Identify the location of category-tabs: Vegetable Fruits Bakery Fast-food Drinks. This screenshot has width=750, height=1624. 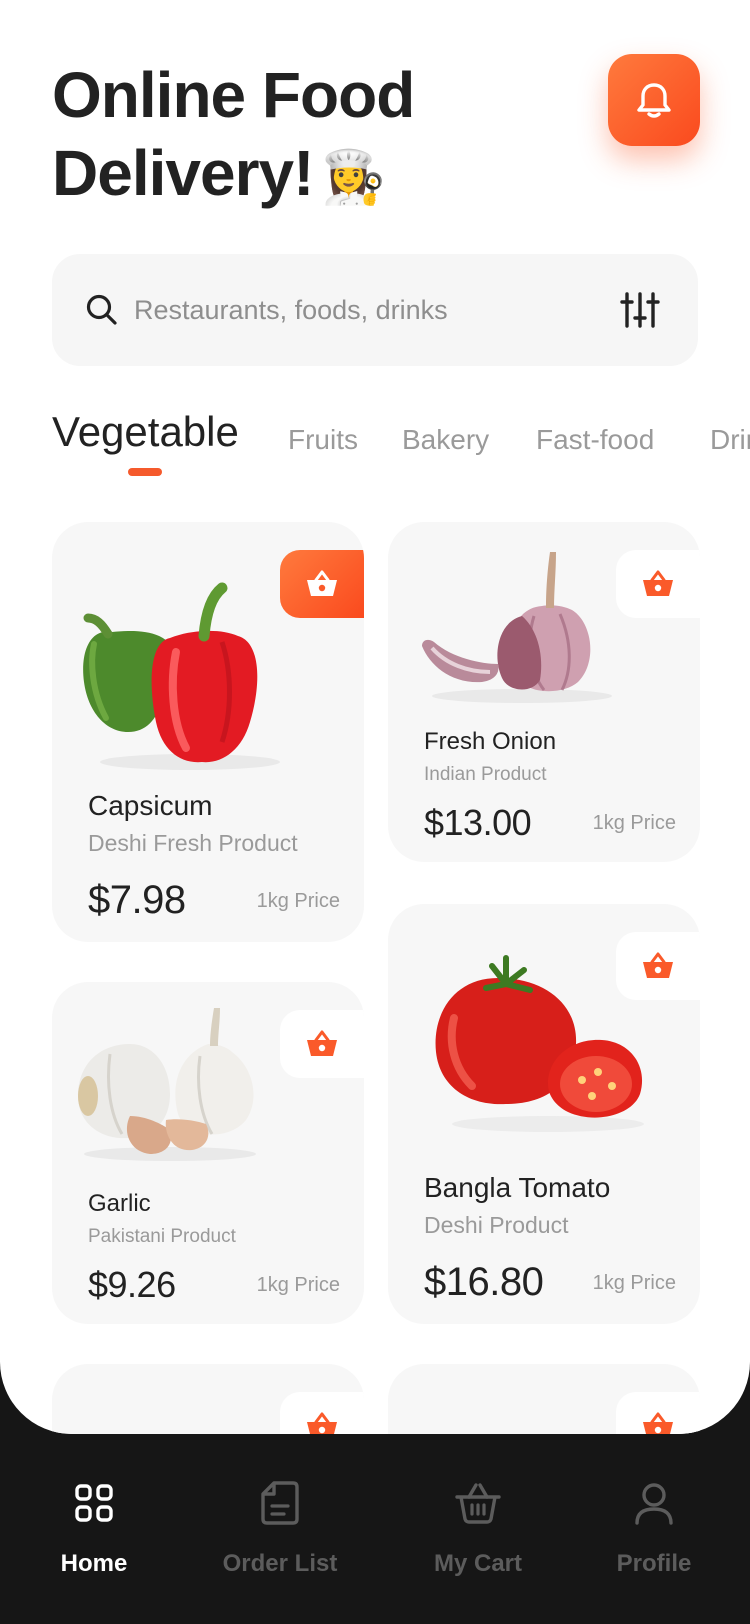
(401, 444).